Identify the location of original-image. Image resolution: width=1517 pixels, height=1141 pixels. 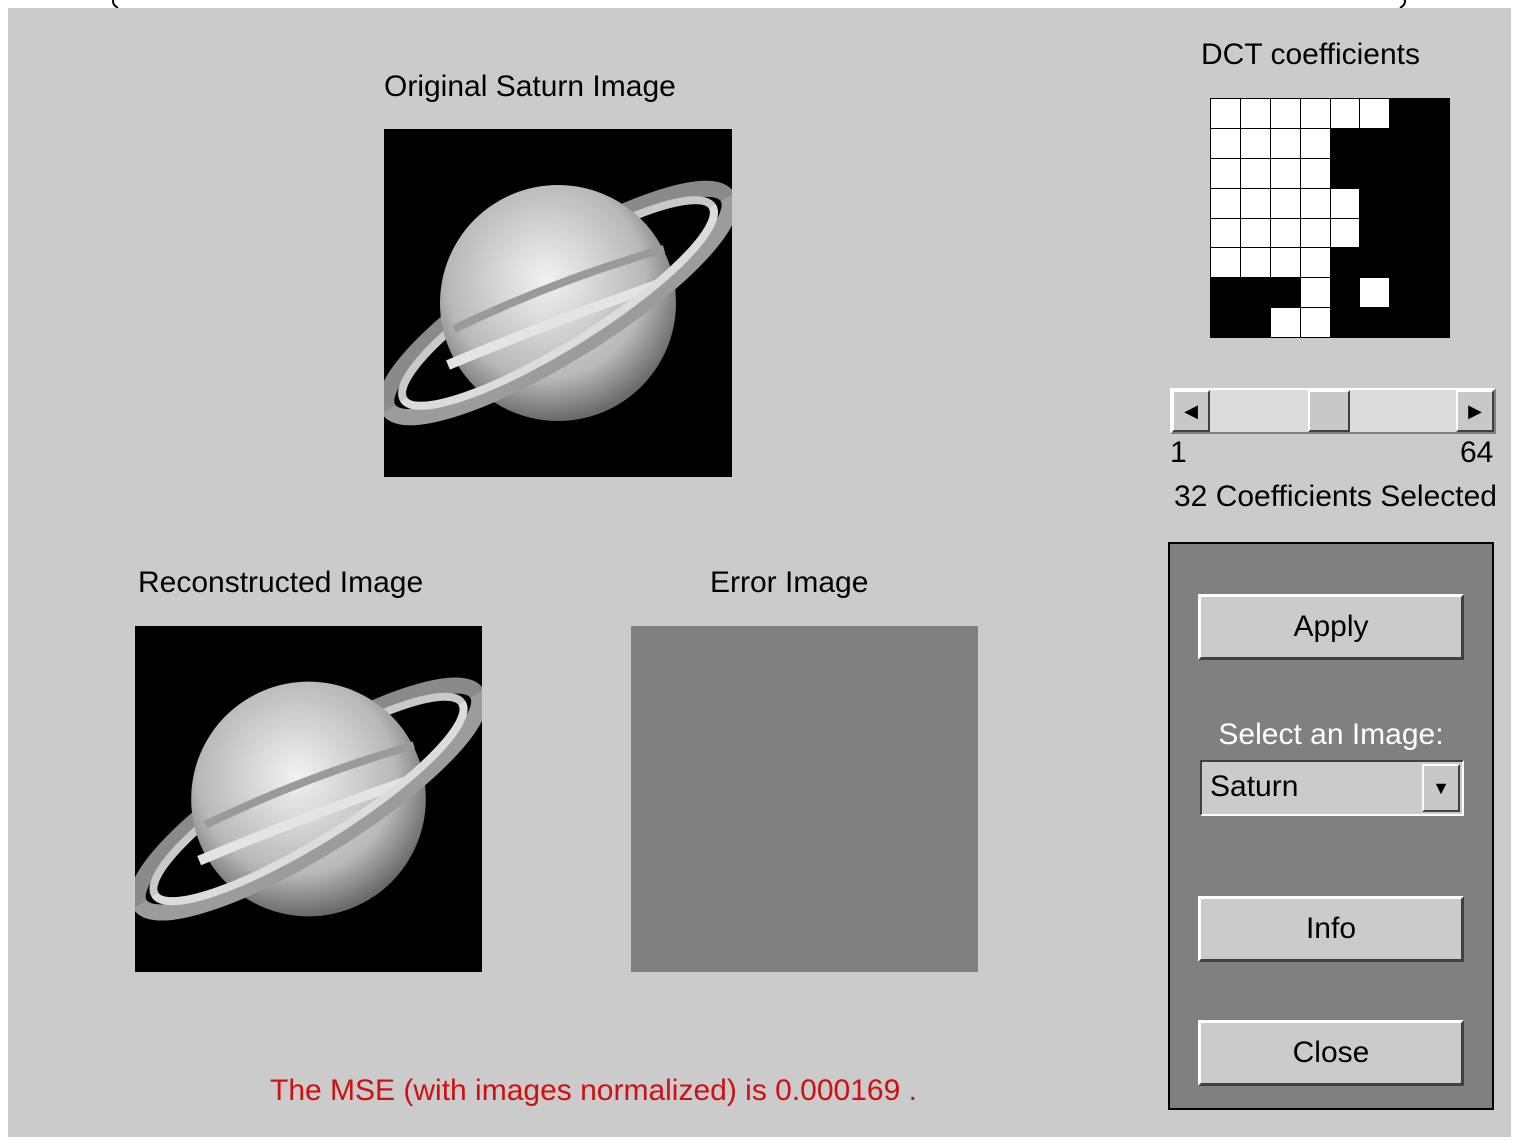
(558, 303).